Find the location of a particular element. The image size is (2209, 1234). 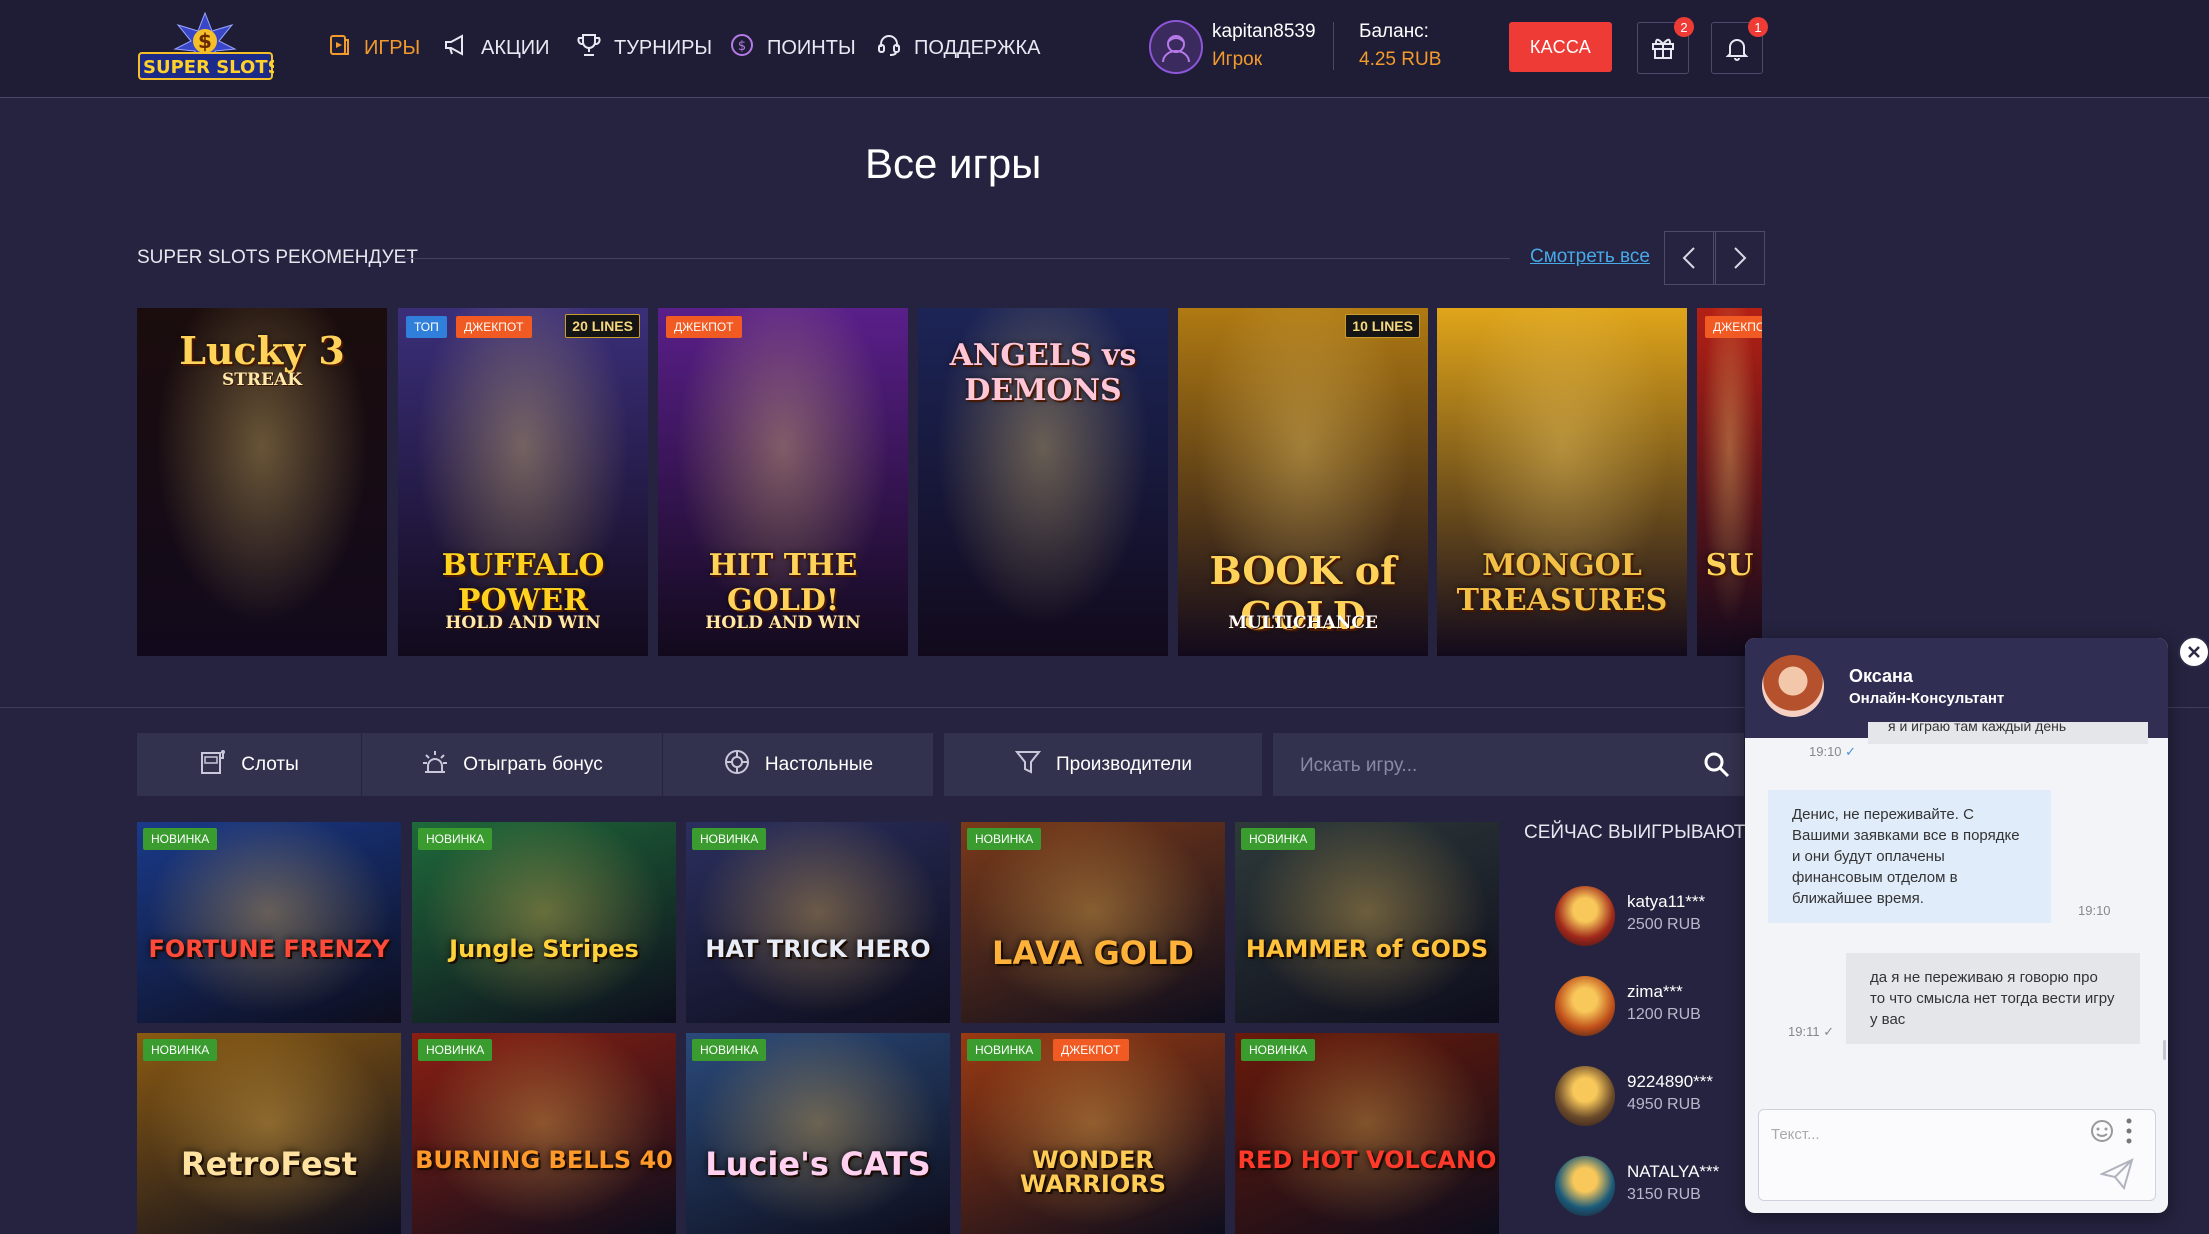

more-options-icon is located at coordinates (2129, 1131).